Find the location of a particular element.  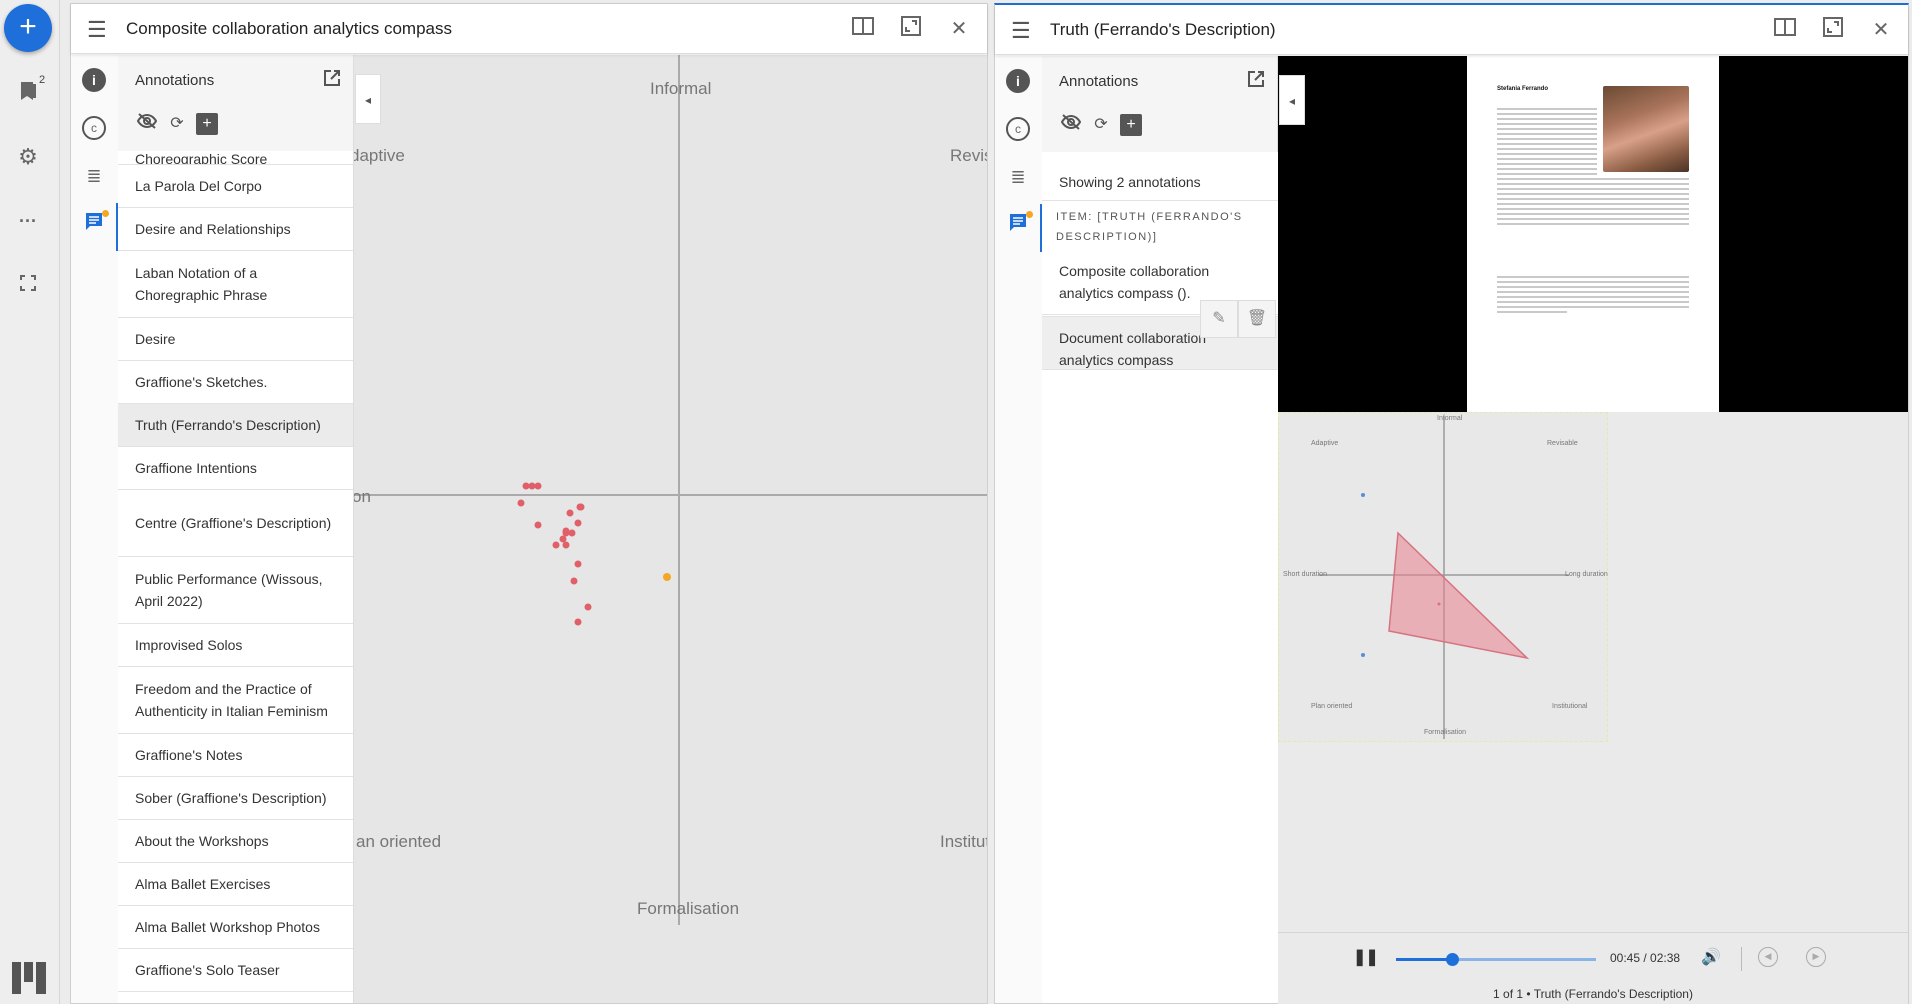

seek-handle is located at coordinates (1452, 959).